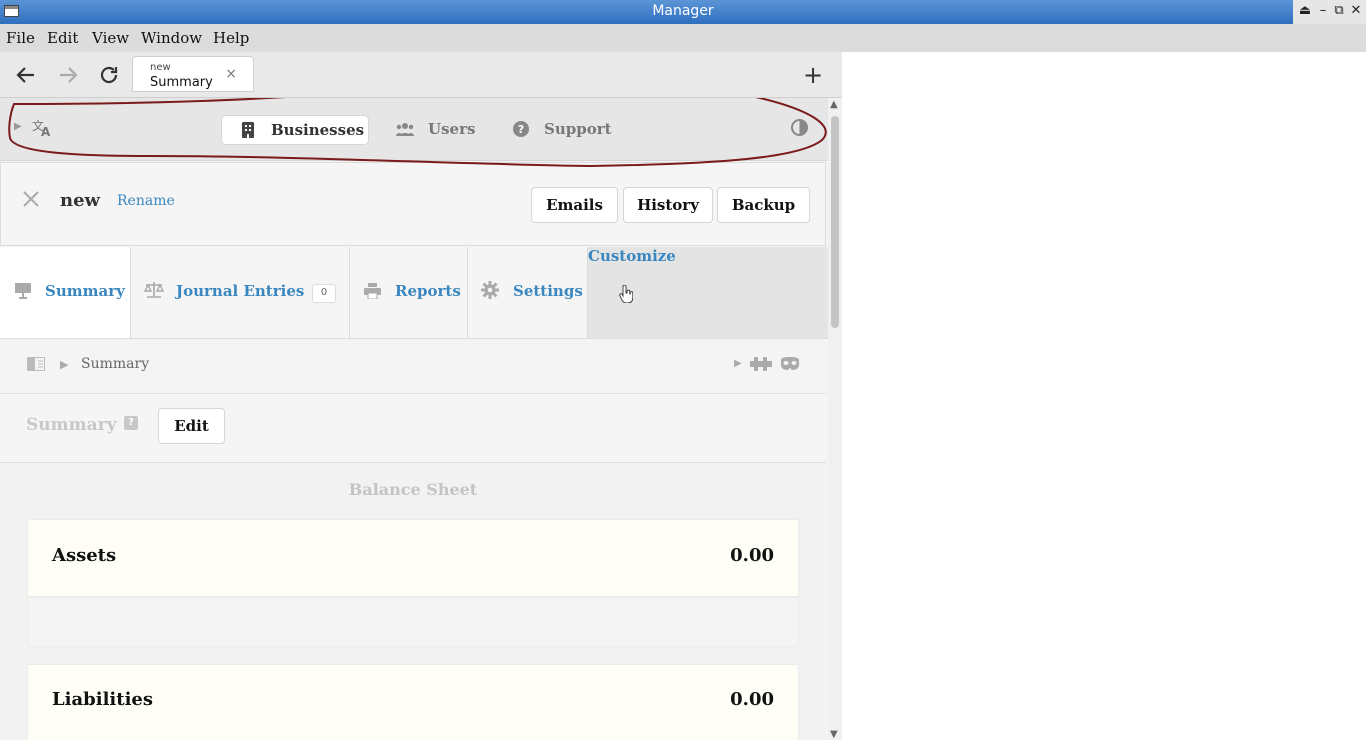  I want to click on nav-businesses: Businesses, so click(295, 130).